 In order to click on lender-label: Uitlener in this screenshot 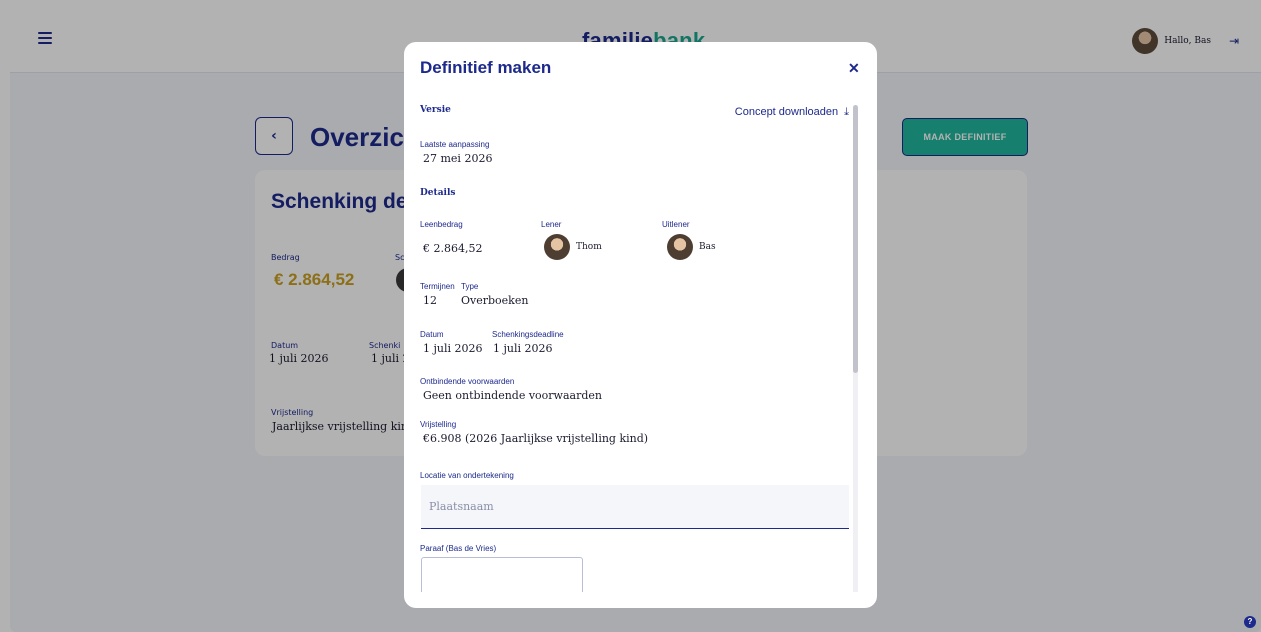, I will do `click(676, 224)`.